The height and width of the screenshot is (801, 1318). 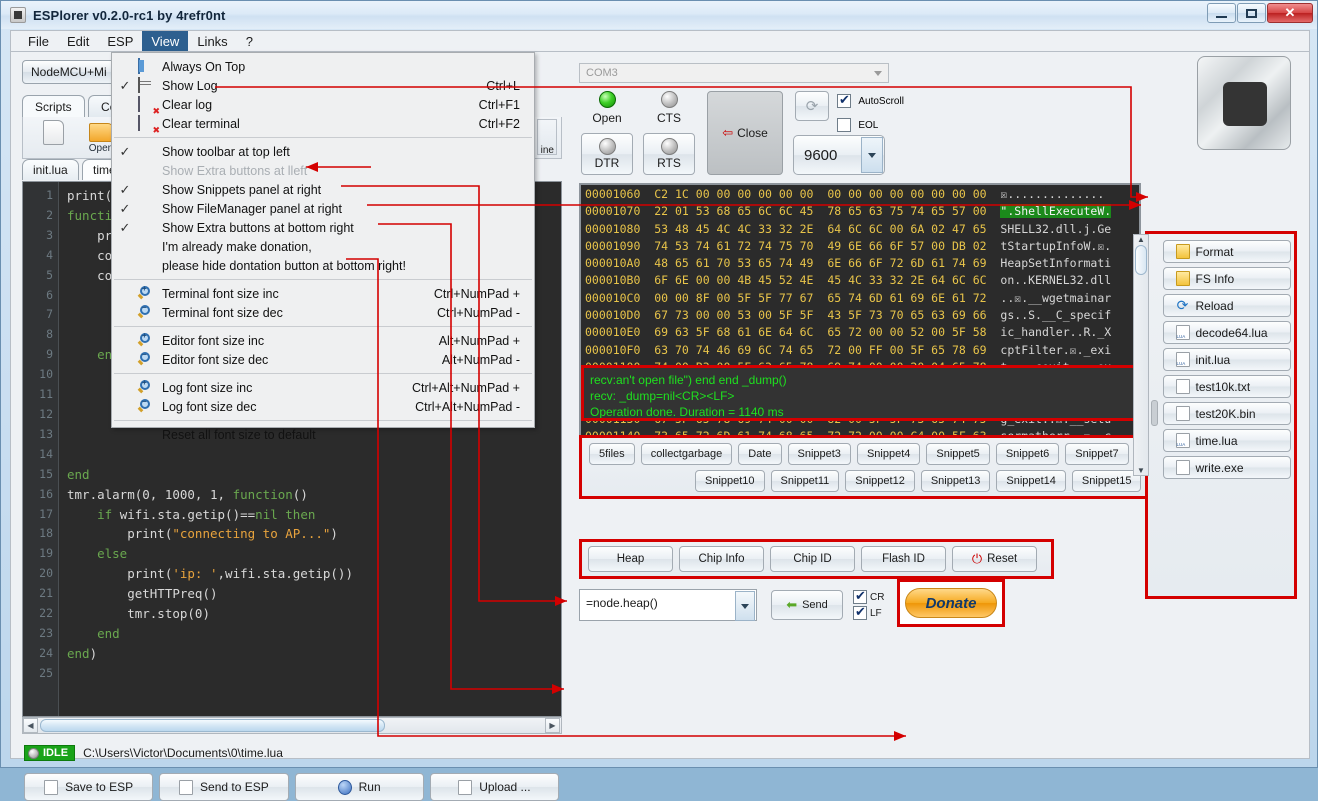 I want to click on command-input: =node.heap(), so click(x=668, y=605).